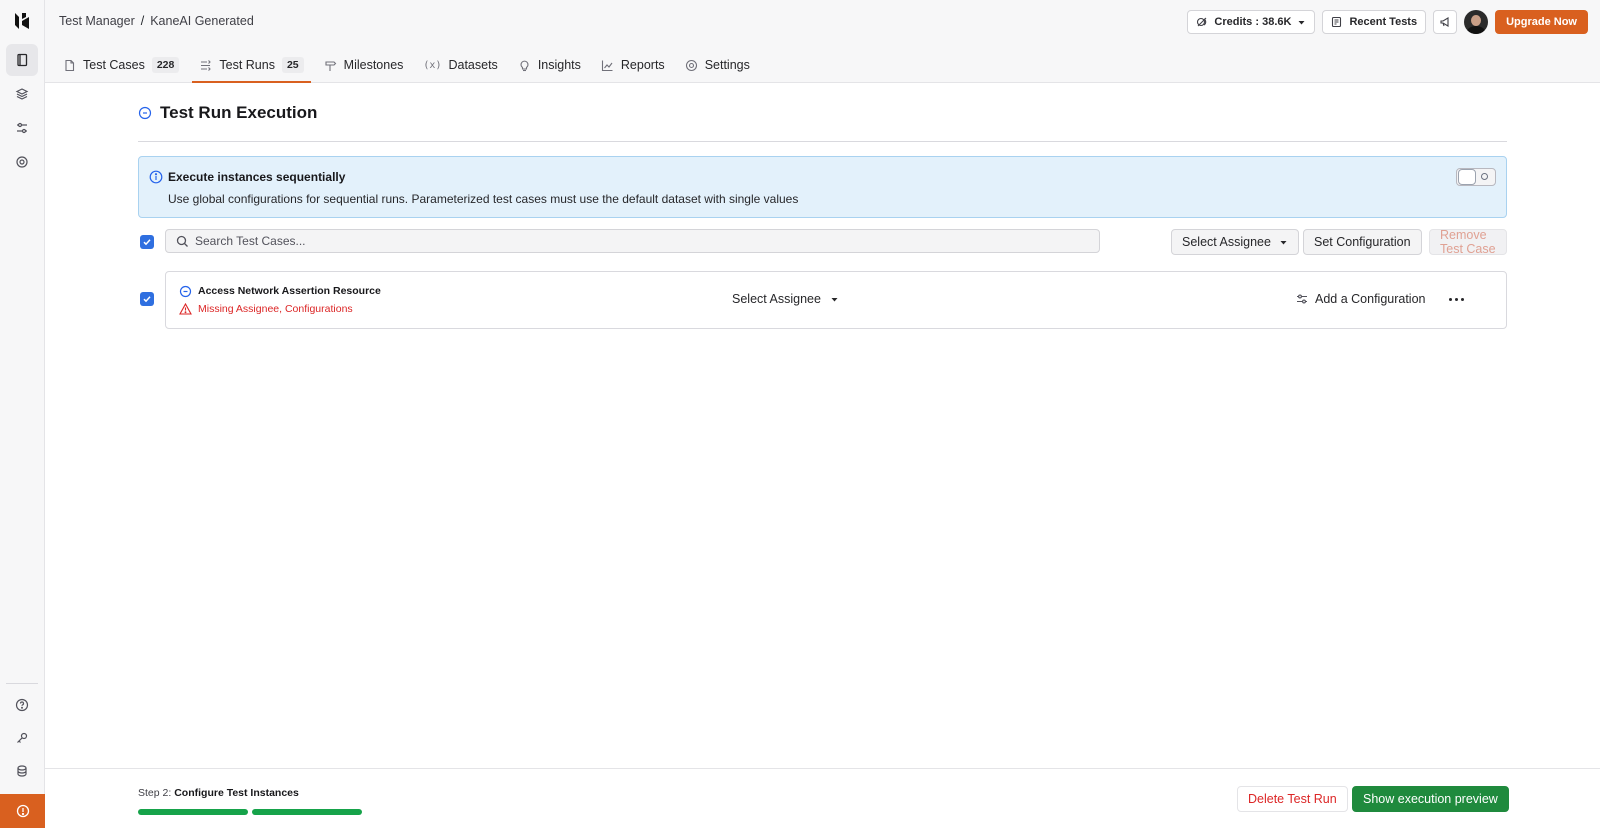  I want to click on page-title: Test Run Execution, so click(227, 113).